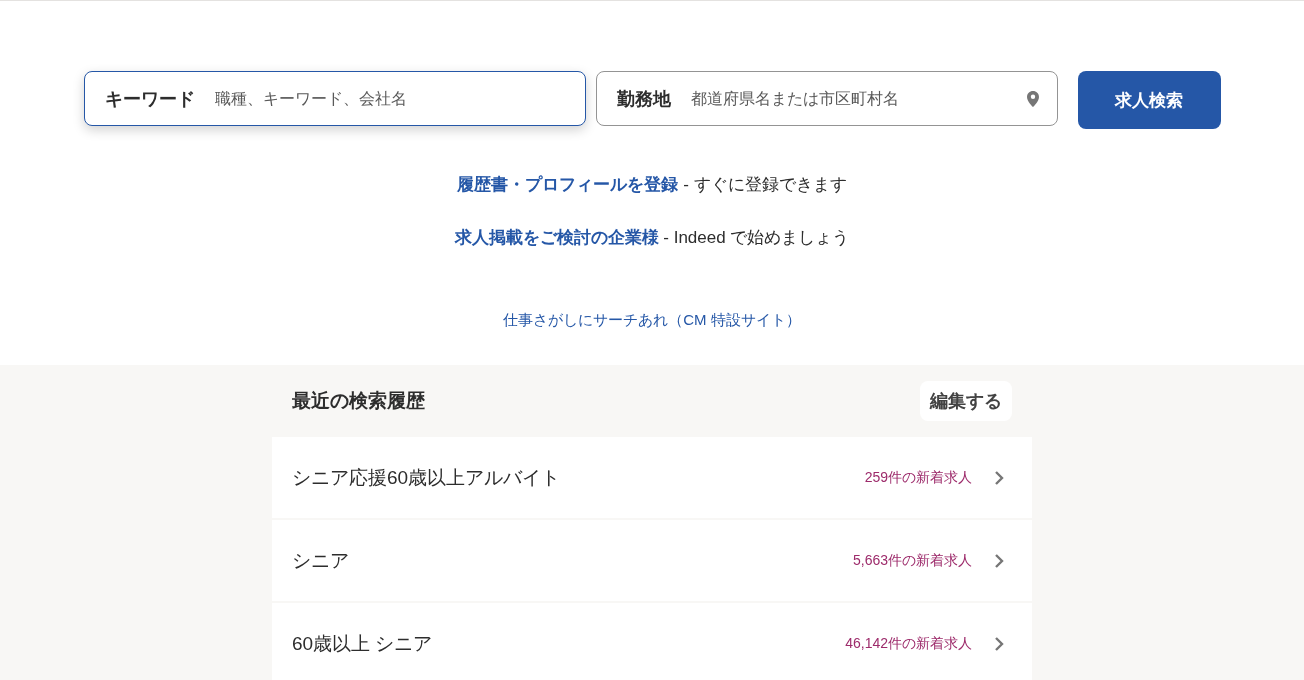 This screenshot has width=1304, height=680. What do you see at coordinates (918, 477) in the screenshot?
I see `new-jobs-count: 259件の新着求人` at bounding box center [918, 477].